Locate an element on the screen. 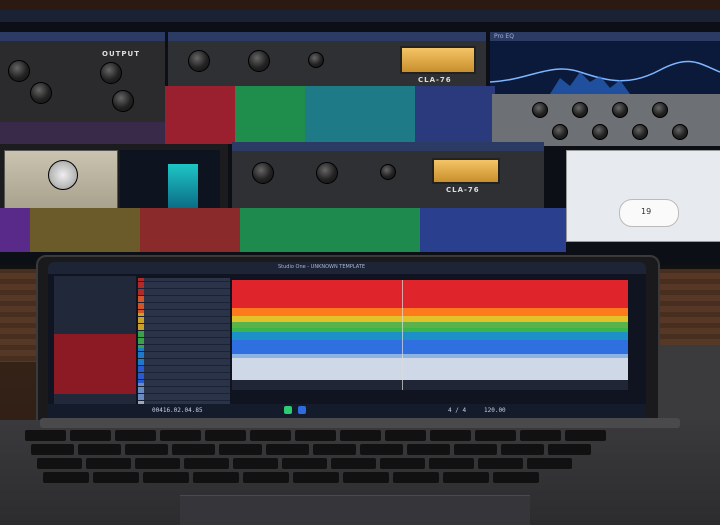 Image resolution: width=720 pixels, height=525 pixels. laptop-hinge is located at coordinates (360, 423).